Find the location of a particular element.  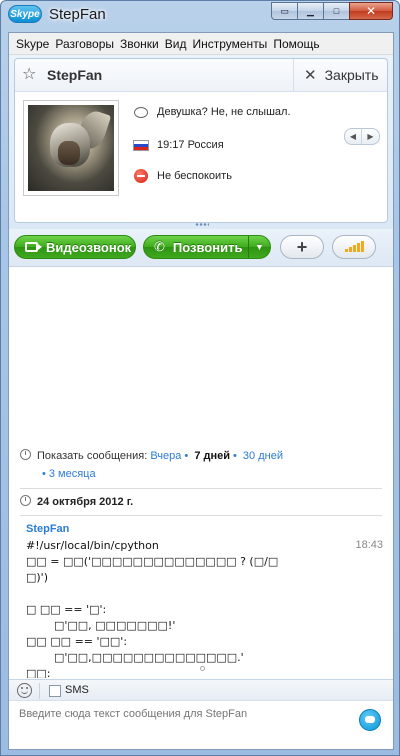

date-header: 24 октября 2012 г. is located at coordinates (76, 501).